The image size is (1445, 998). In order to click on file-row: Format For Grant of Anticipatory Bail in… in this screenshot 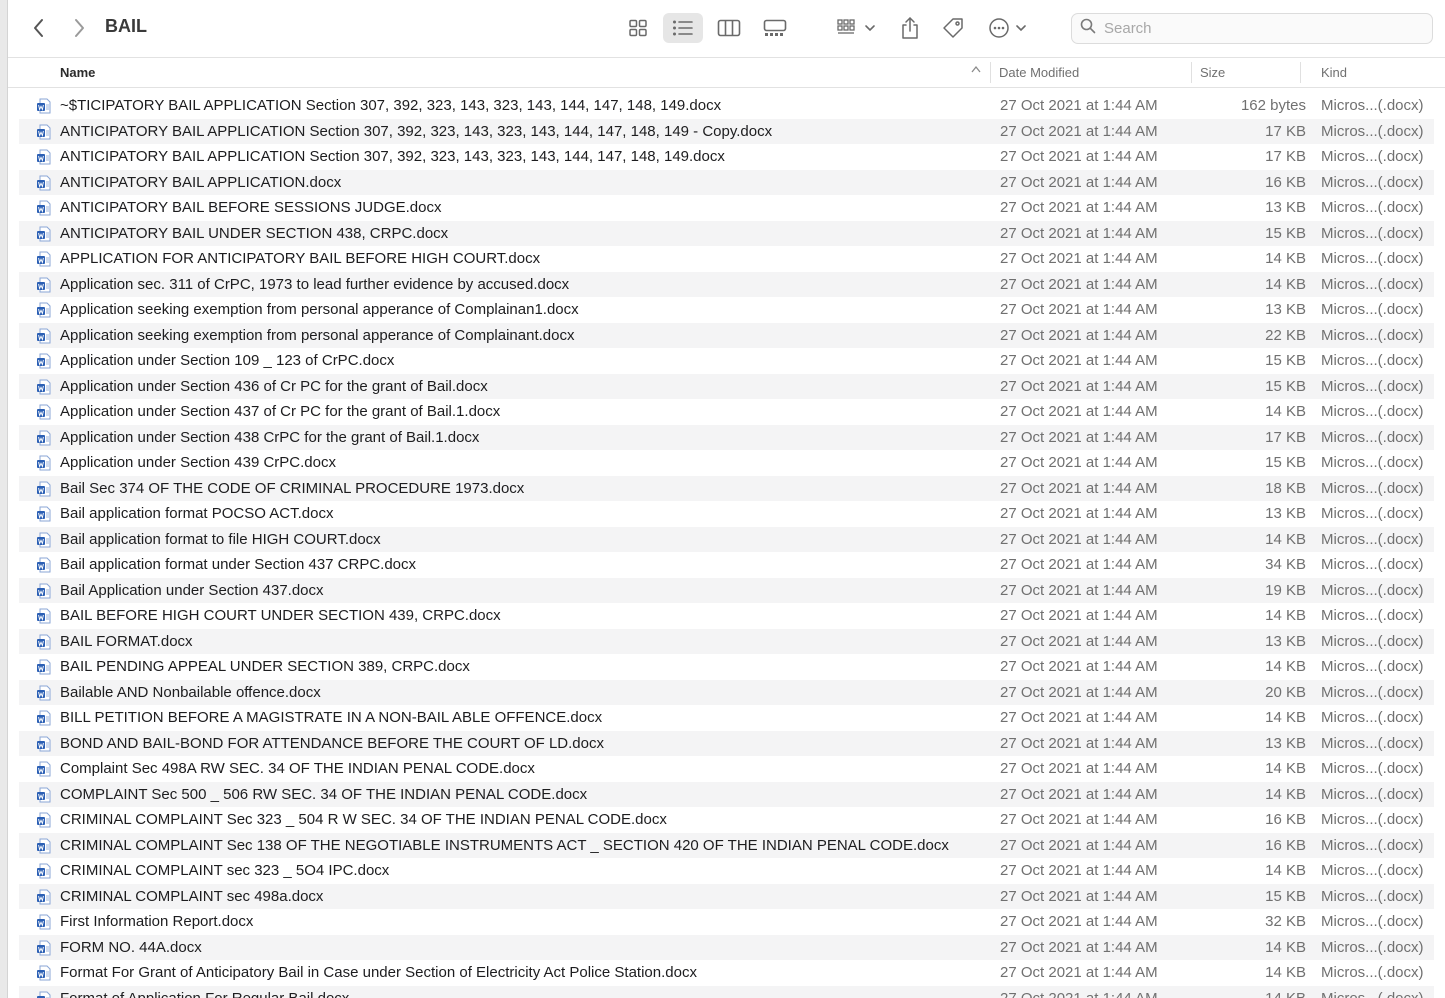, I will do `click(726, 973)`.